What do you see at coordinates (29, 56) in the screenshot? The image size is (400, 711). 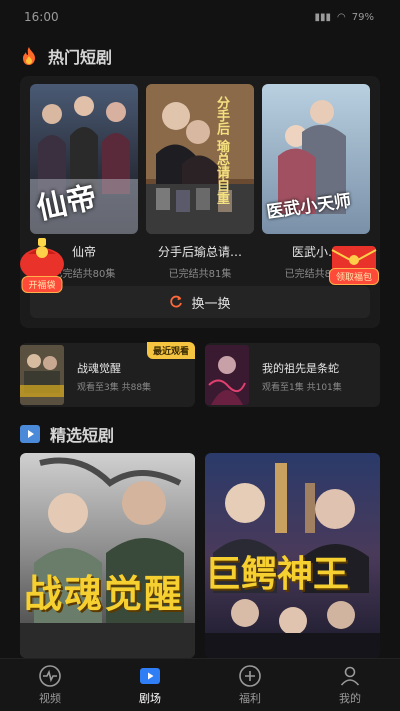 I see `fire-icon` at bounding box center [29, 56].